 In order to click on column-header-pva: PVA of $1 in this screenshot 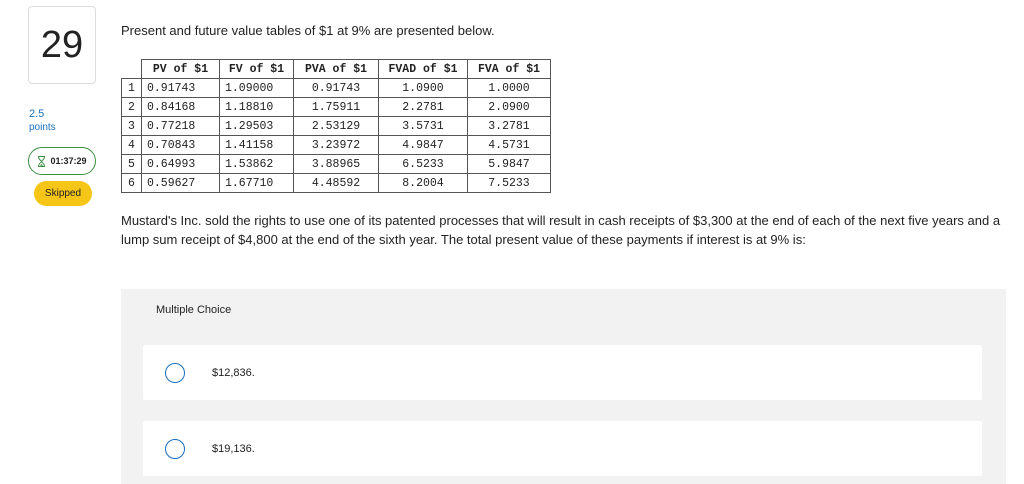, I will do `click(336, 69)`.